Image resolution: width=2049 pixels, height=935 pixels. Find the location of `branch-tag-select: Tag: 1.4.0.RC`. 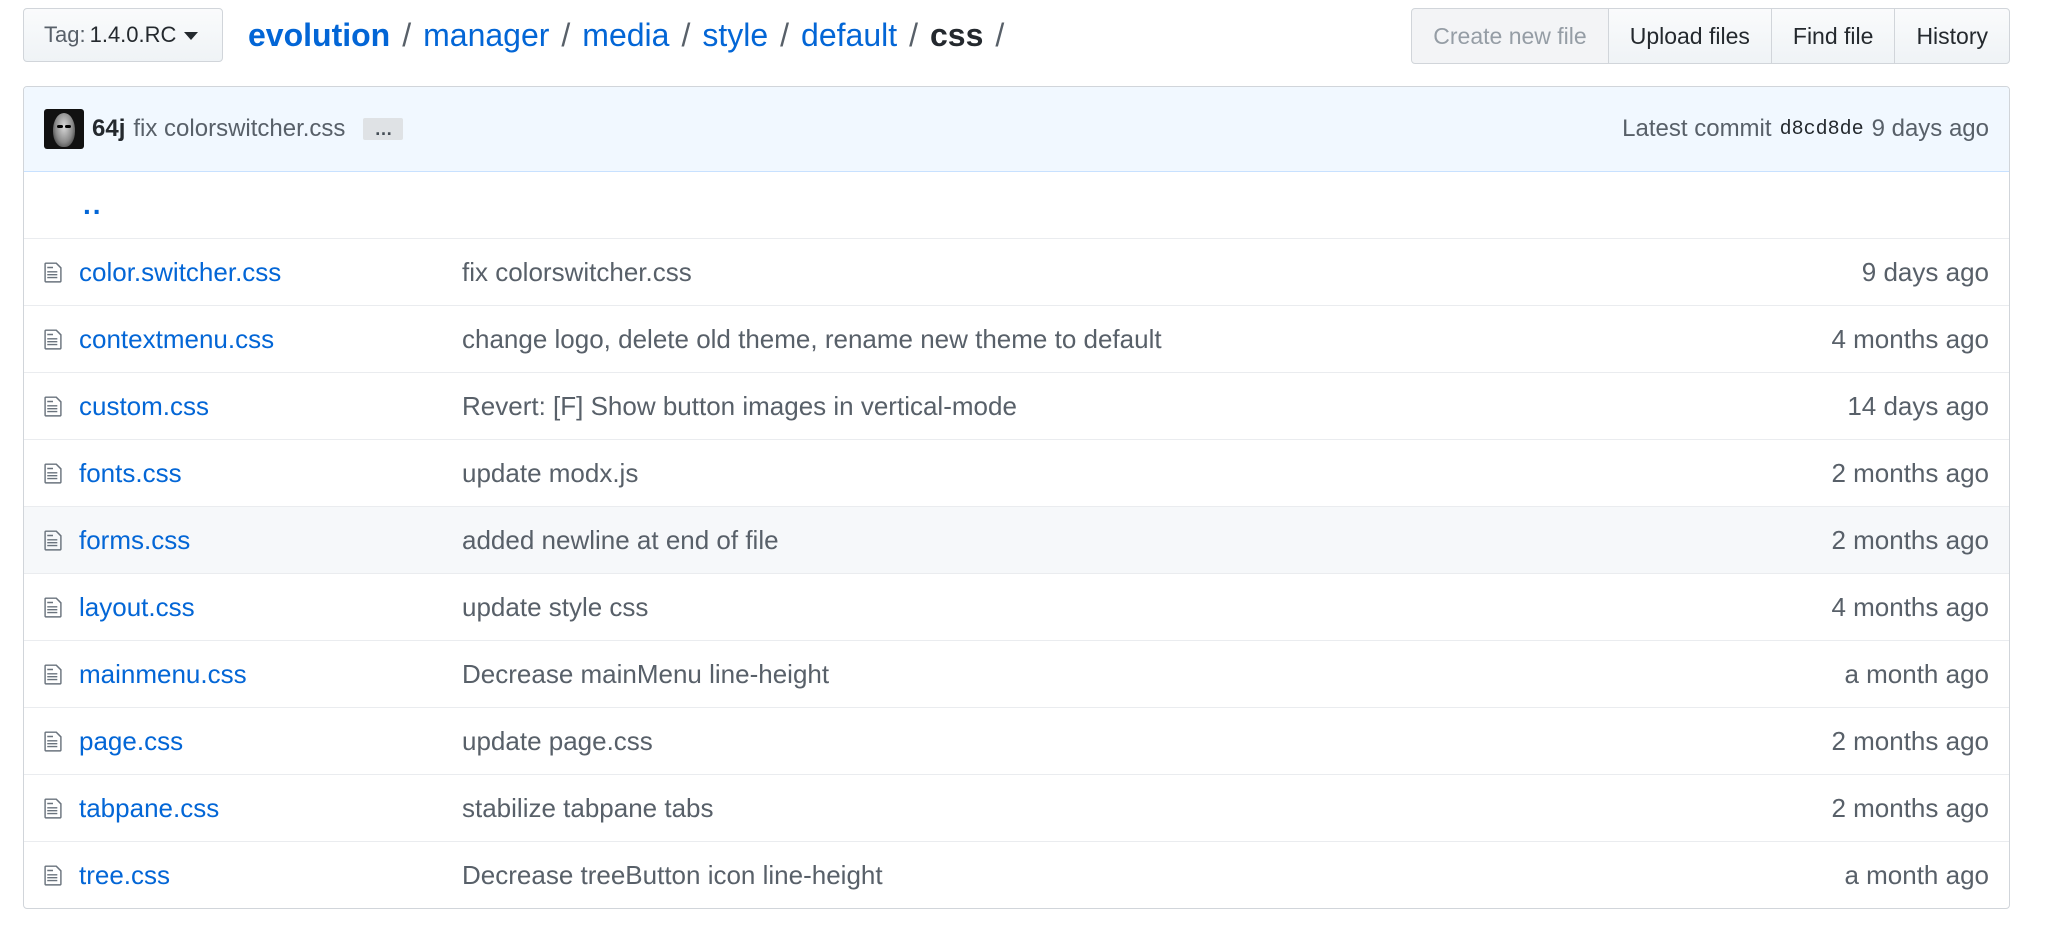

branch-tag-select: Tag: 1.4.0.RC is located at coordinates (123, 35).